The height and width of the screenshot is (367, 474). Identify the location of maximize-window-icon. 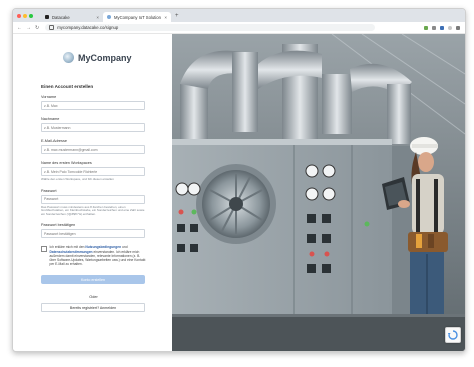
(31, 15).